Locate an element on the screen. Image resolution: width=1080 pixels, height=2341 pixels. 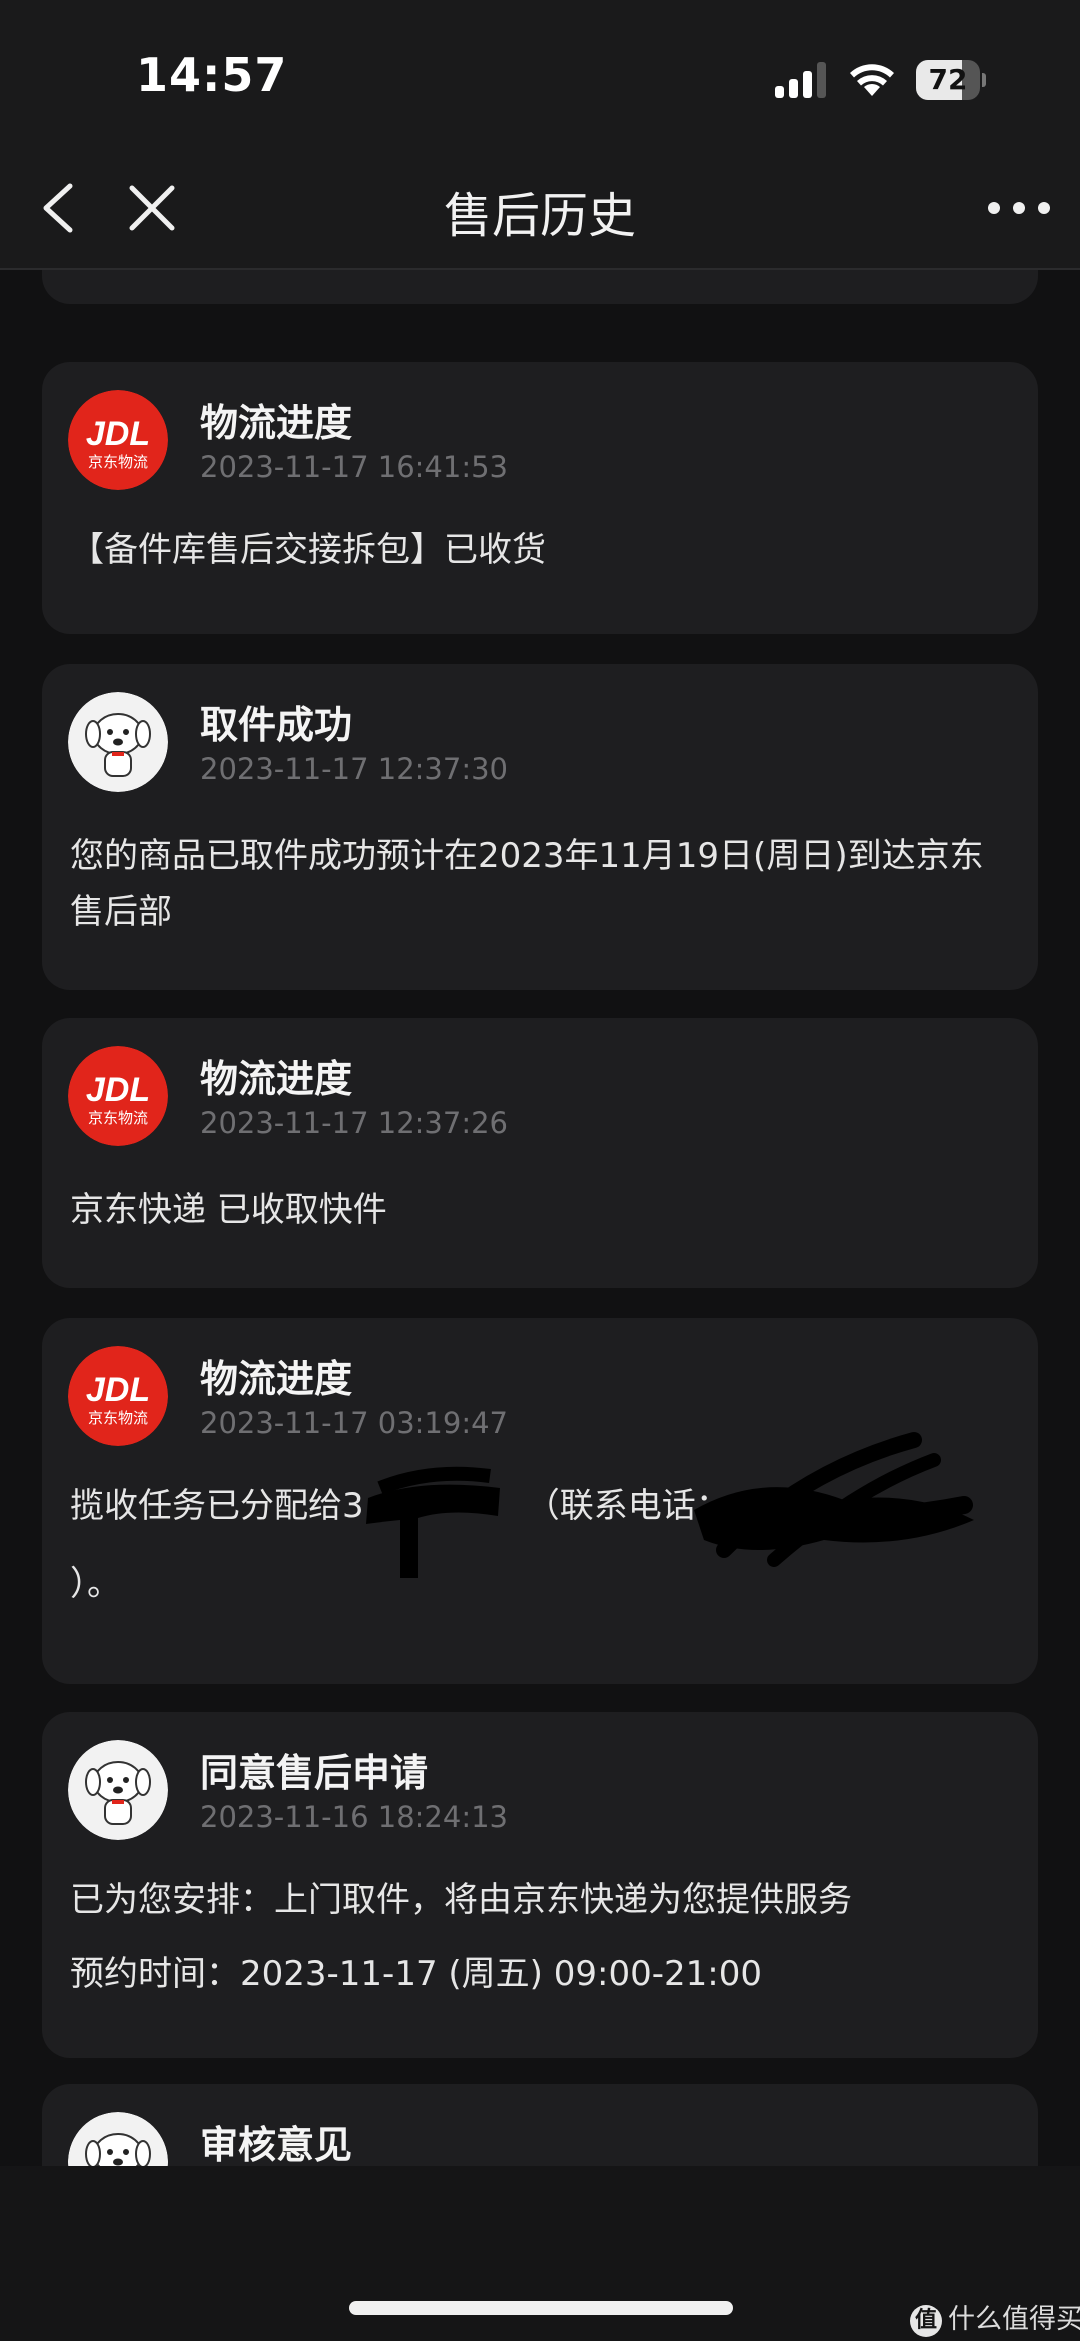
home-indicator is located at coordinates (541, 2308).